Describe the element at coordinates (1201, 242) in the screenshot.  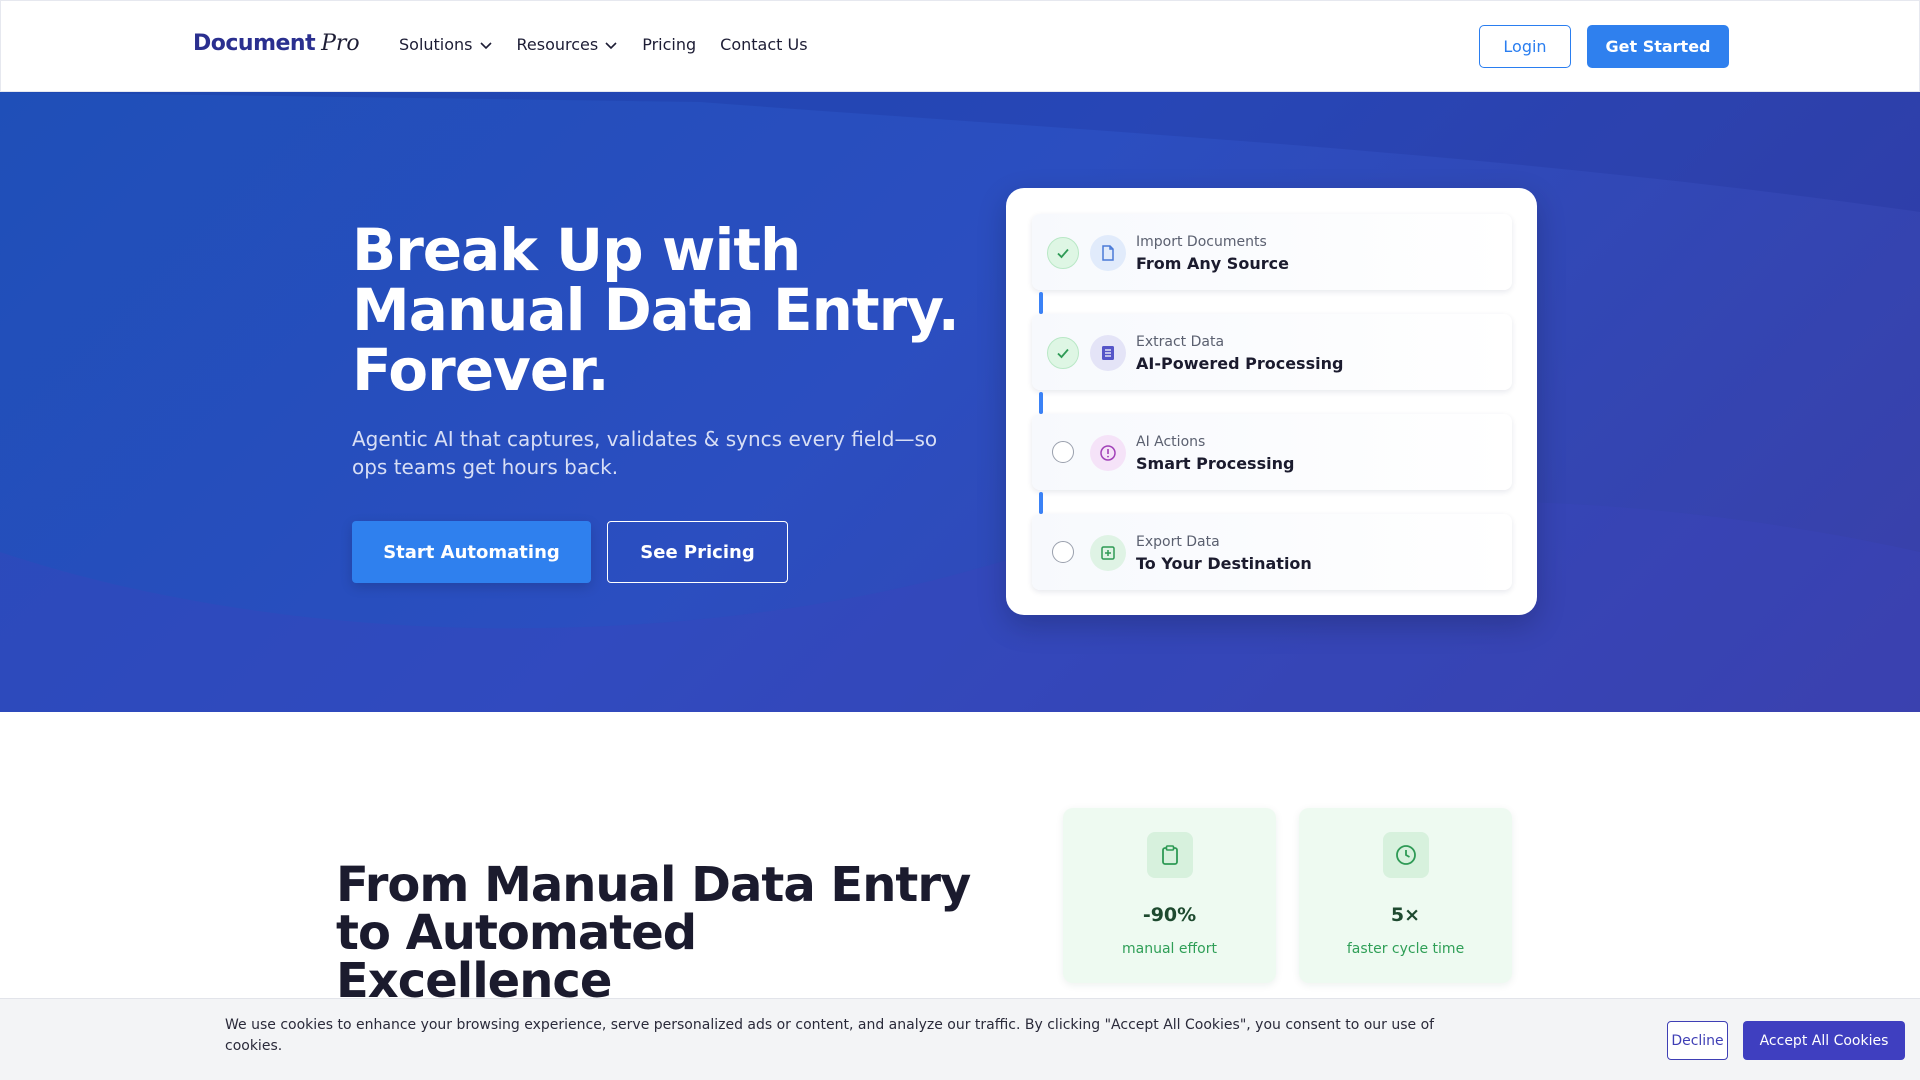
I see `step-label: Import Documents` at that location.